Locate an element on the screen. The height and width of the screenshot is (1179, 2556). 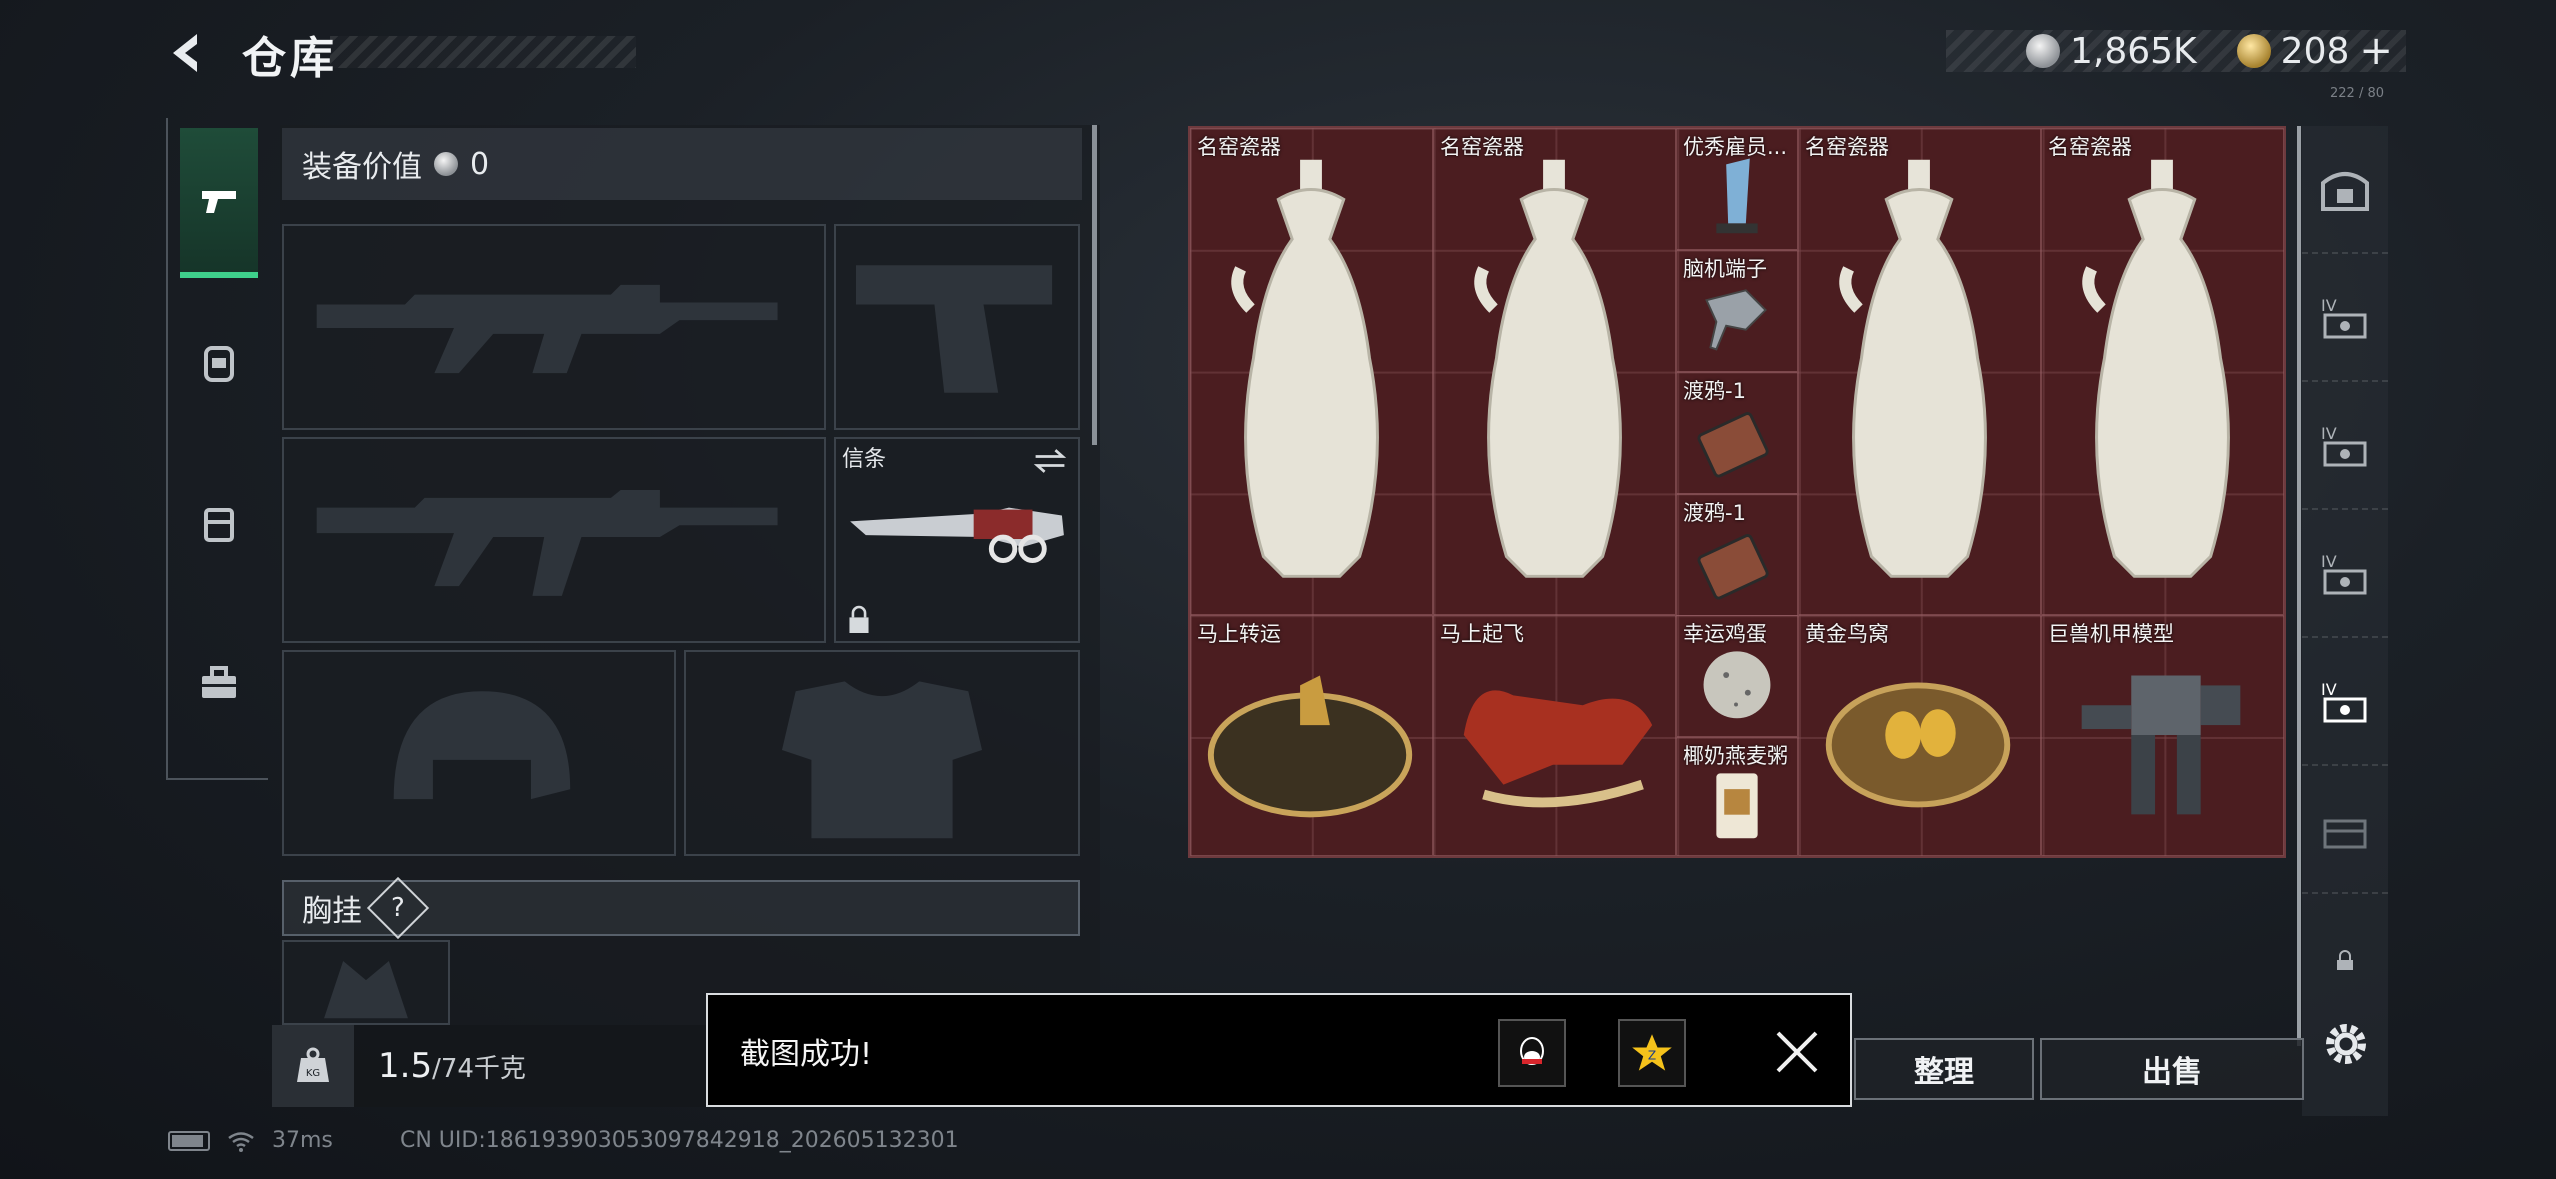
tab-storage-1: IV is located at coordinates (2345, 318).